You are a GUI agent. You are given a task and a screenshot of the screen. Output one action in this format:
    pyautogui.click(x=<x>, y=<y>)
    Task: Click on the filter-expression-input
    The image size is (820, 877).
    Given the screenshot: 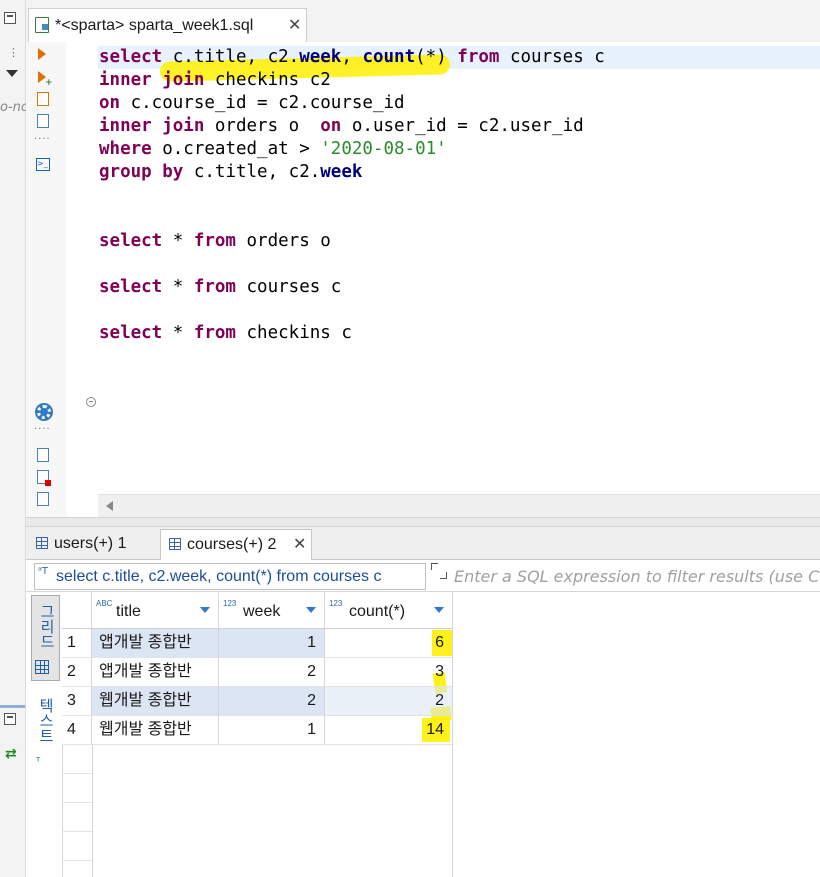 What is the action you would take?
    pyautogui.click(x=637, y=576)
    